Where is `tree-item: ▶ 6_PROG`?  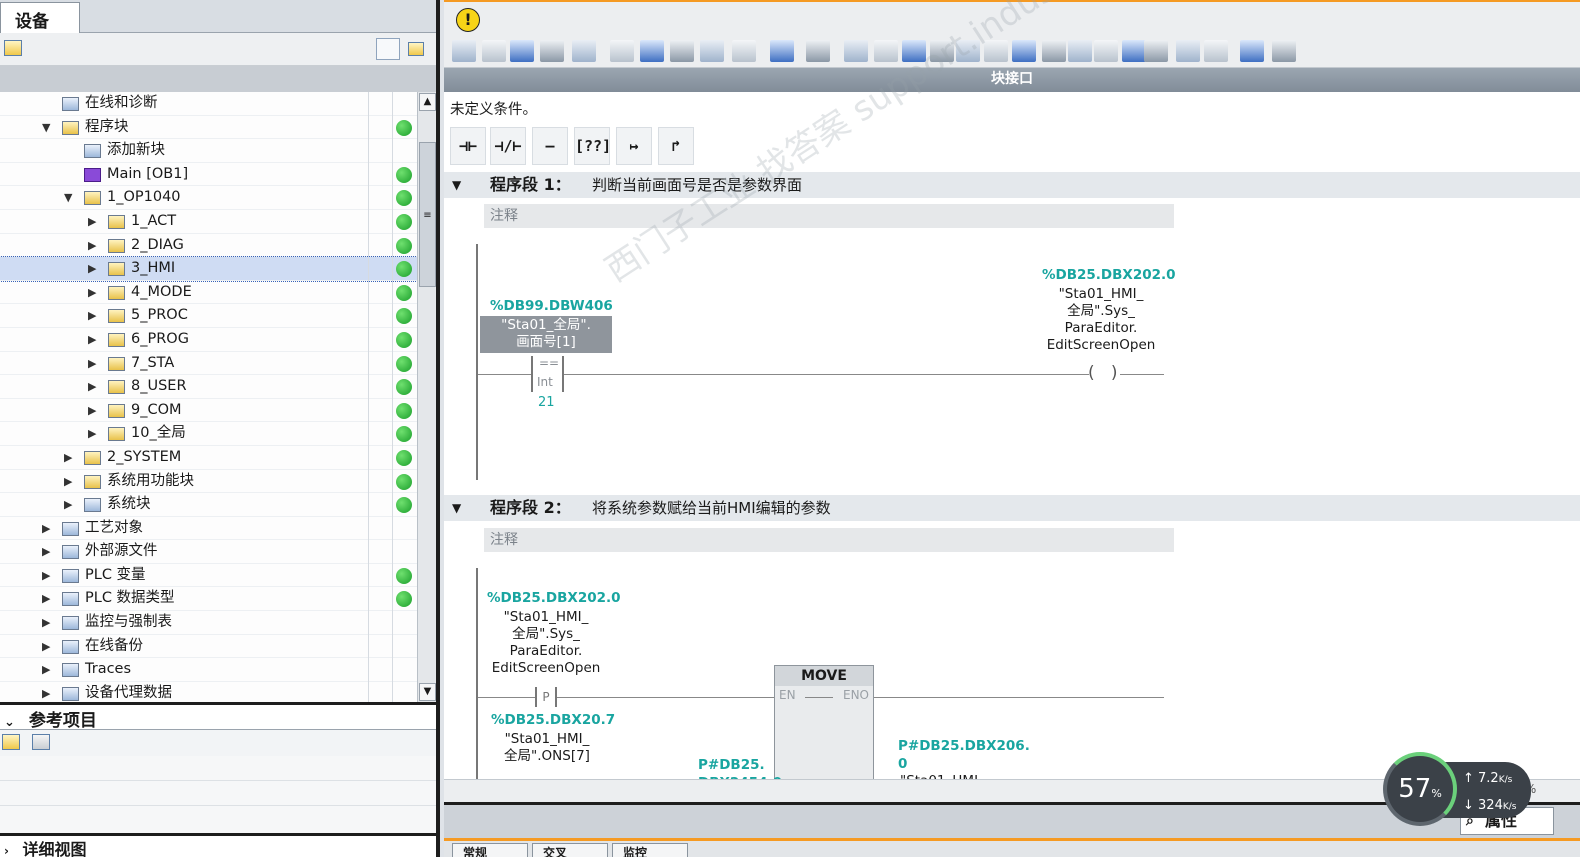
tree-item: ▶ 6_PROG is located at coordinates (208, 340).